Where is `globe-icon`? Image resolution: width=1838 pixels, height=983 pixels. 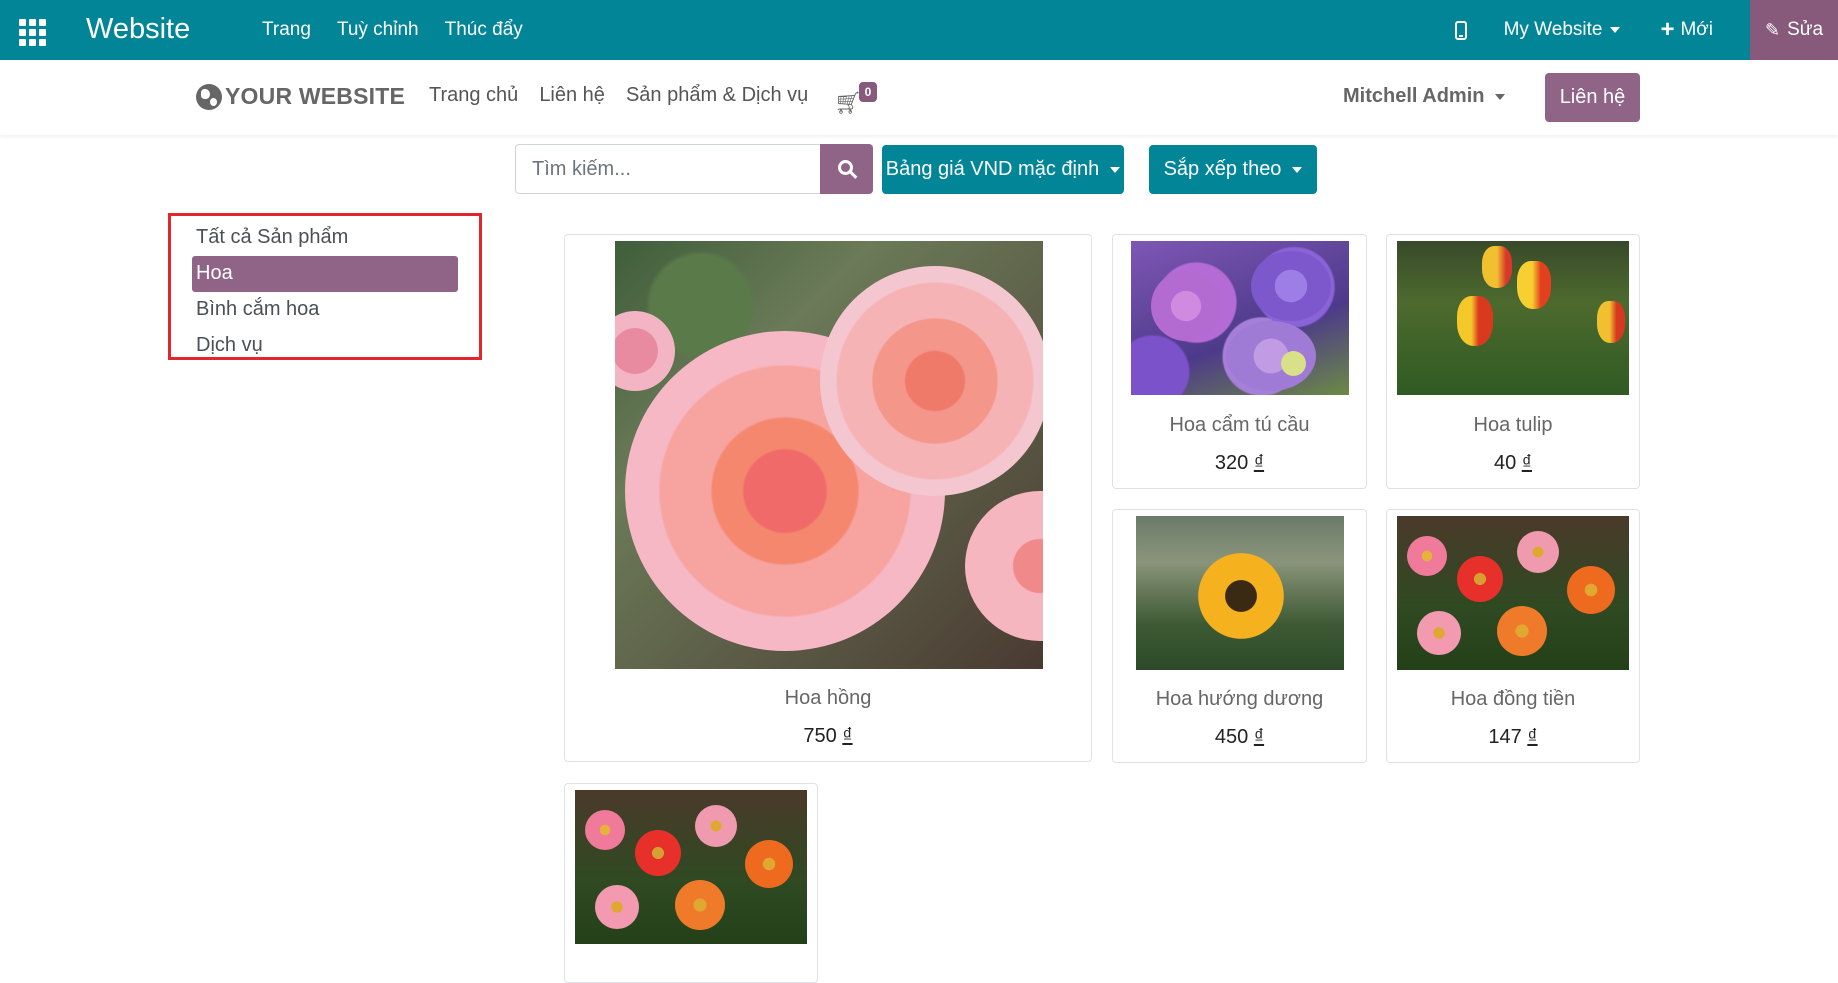
globe-icon is located at coordinates (209, 96).